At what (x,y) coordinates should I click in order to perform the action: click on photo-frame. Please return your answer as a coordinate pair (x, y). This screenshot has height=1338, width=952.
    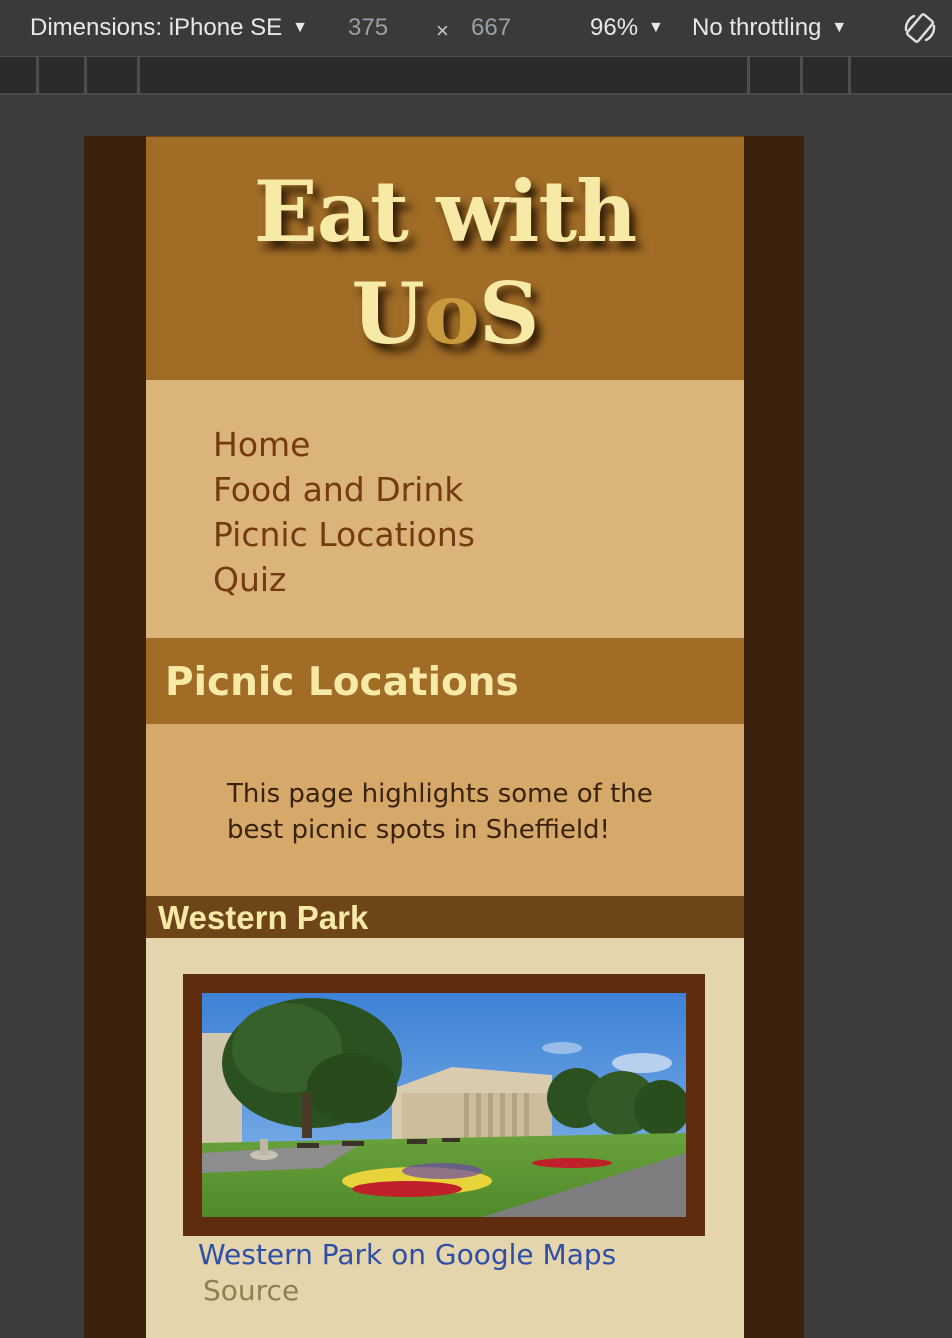
    Looking at the image, I should click on (444, 1105).